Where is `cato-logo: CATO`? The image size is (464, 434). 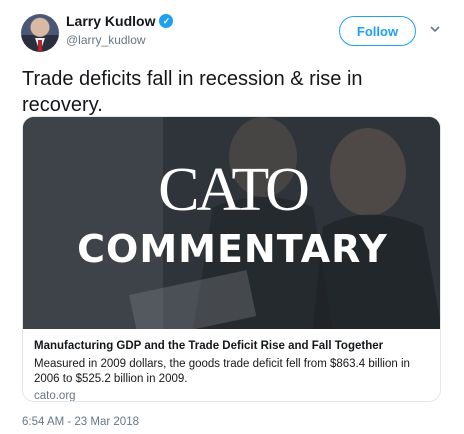 cato-logo: CATO is located at coordinates (234, 190).